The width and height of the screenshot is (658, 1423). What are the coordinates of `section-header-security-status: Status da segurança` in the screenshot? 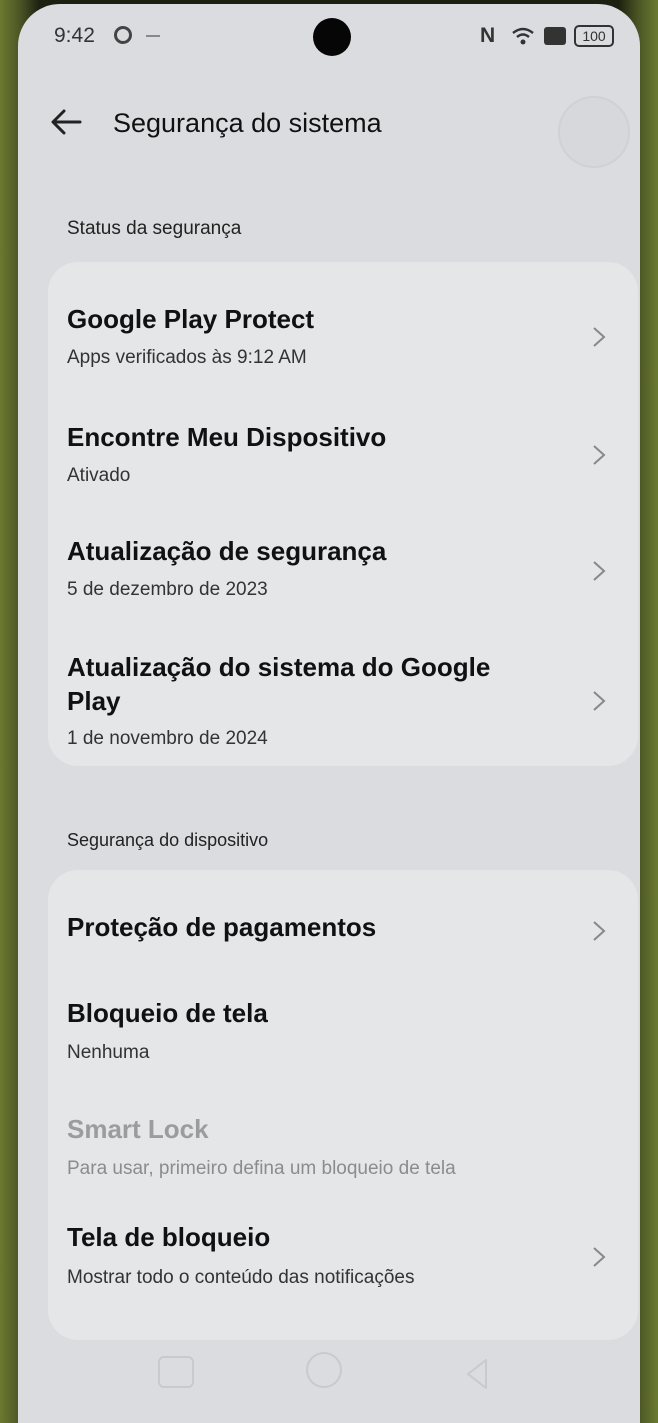 It's located at (154, 228).